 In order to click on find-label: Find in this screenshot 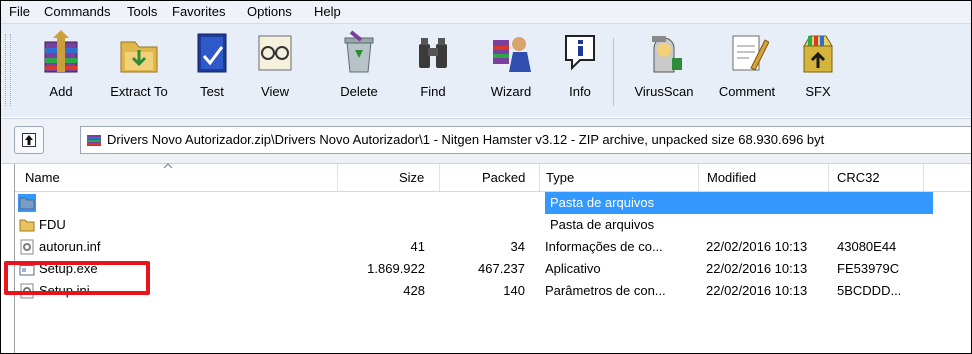, I will do `click(433, 91)`.